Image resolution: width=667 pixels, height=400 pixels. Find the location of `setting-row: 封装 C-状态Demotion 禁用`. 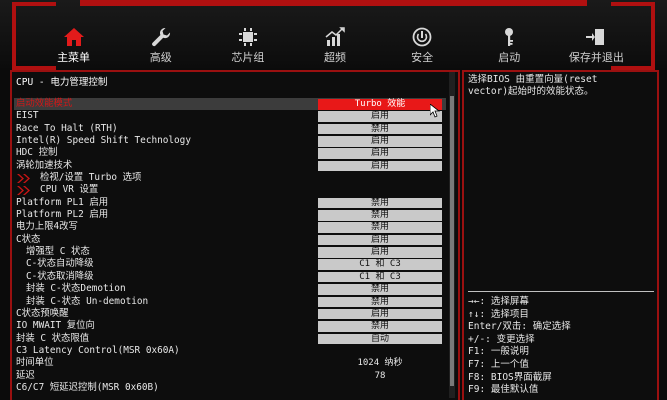

setting-row: 封装 C-状态Demotion 禁用 is located at coordinates (230, 289).